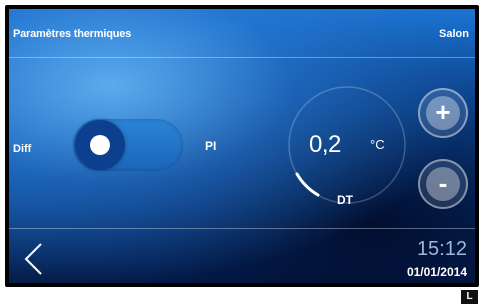 The height and width of the screenshot is (305, 484). Describe the element at coordinates (22, 149) in the screenshot. I see `diff-label: Diff` at that location.